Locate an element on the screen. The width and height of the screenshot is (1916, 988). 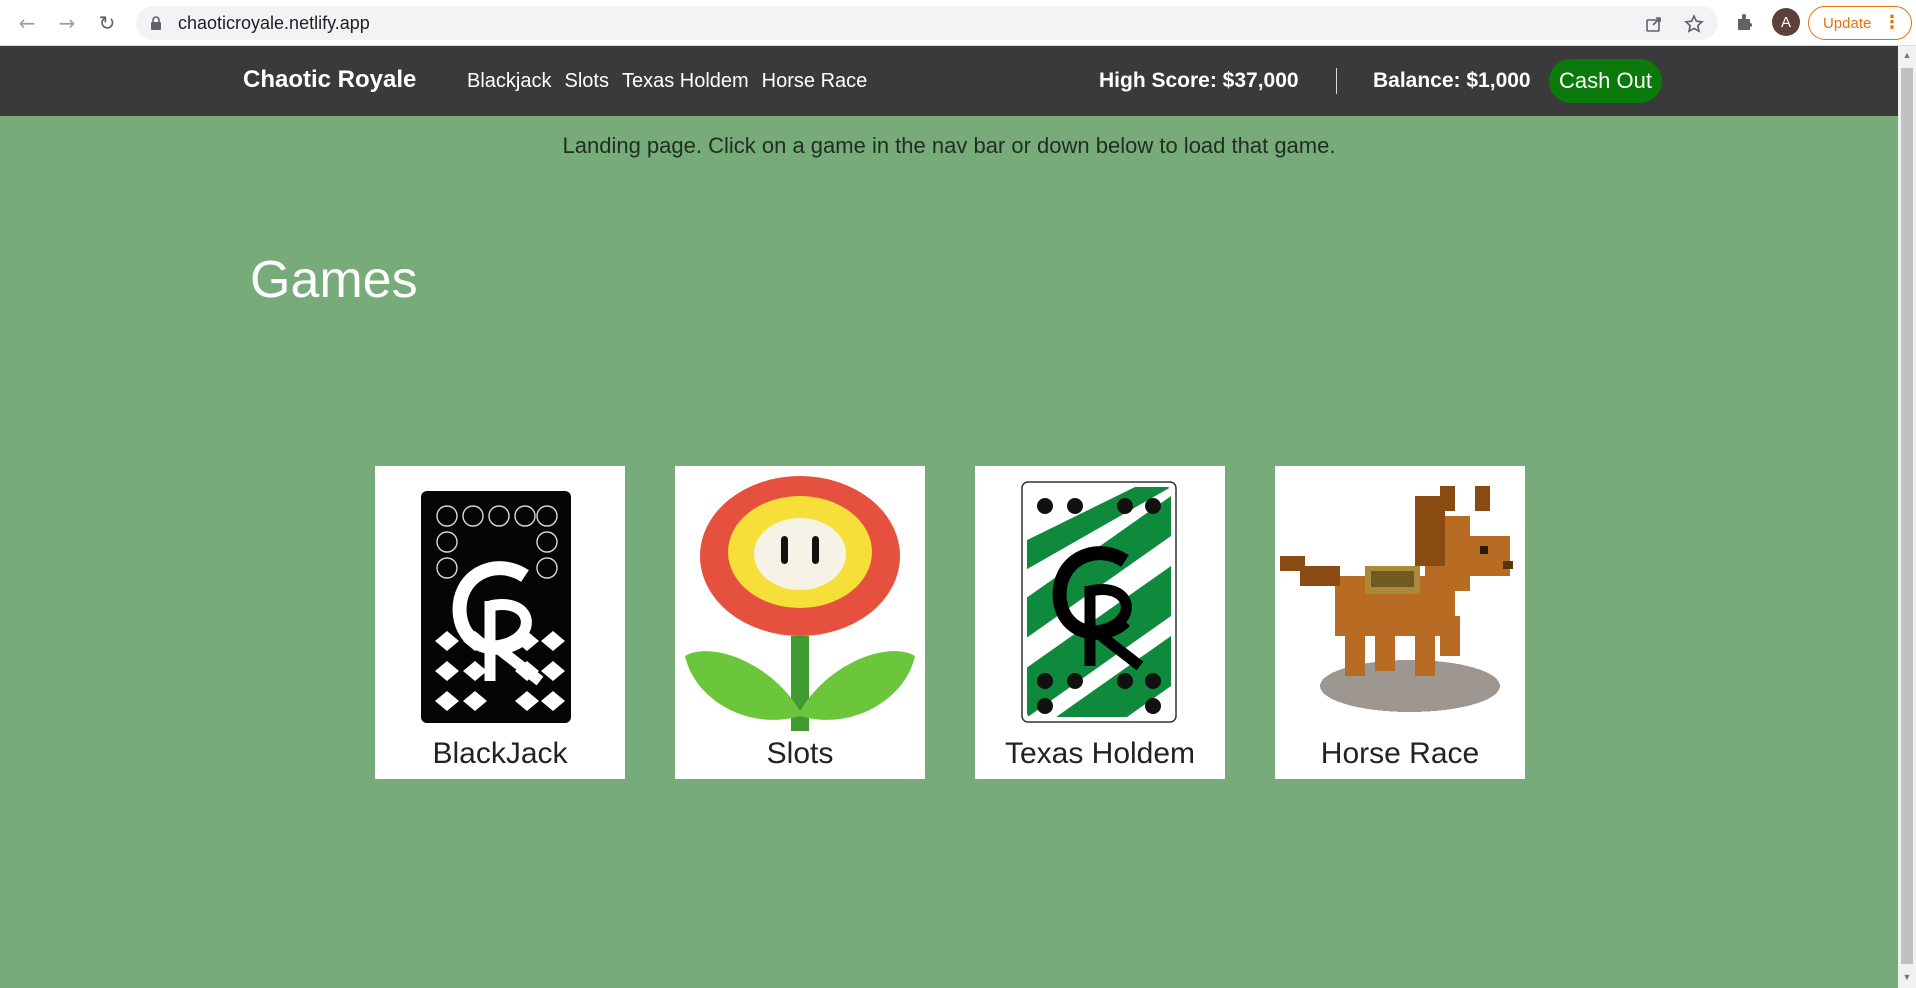
nav-links: Blackjack Slots Texas Holdem Horse Race is located at coordinates (673, 81).